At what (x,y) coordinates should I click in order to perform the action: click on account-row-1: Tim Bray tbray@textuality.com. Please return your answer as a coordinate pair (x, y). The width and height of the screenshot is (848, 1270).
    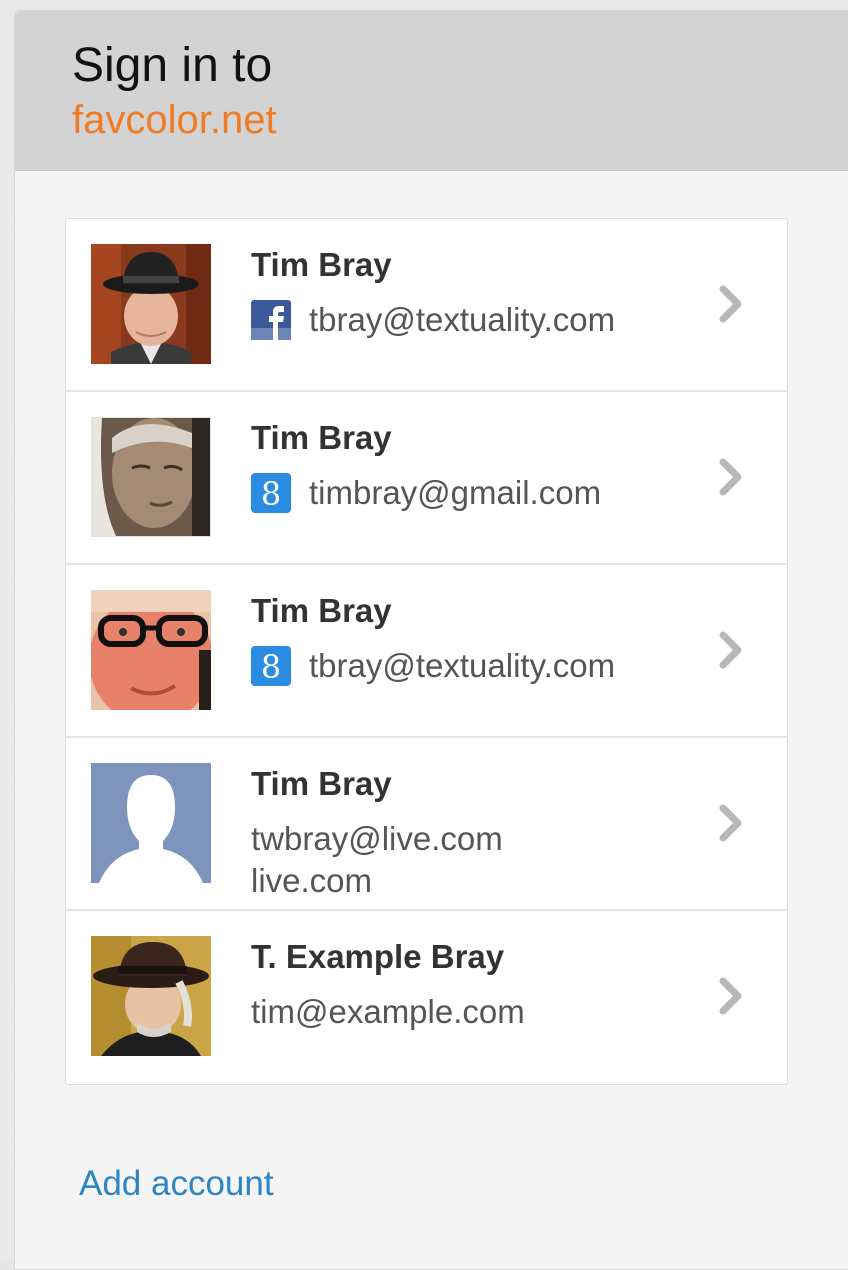
    Looking at the image, I should click on (426, 305).